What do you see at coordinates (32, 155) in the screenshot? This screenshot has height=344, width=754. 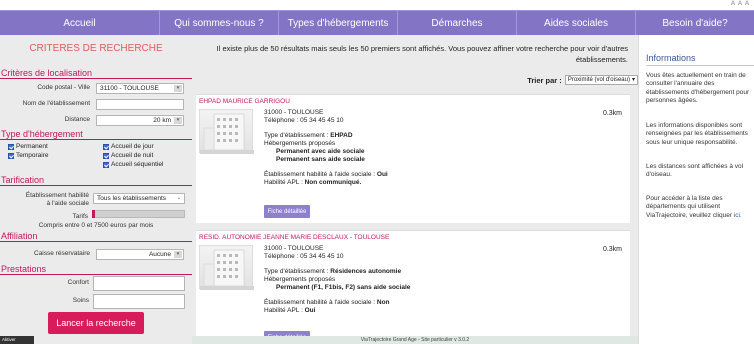 I see `checkbox-label: Temporaire` at bounding box center [32, 155].